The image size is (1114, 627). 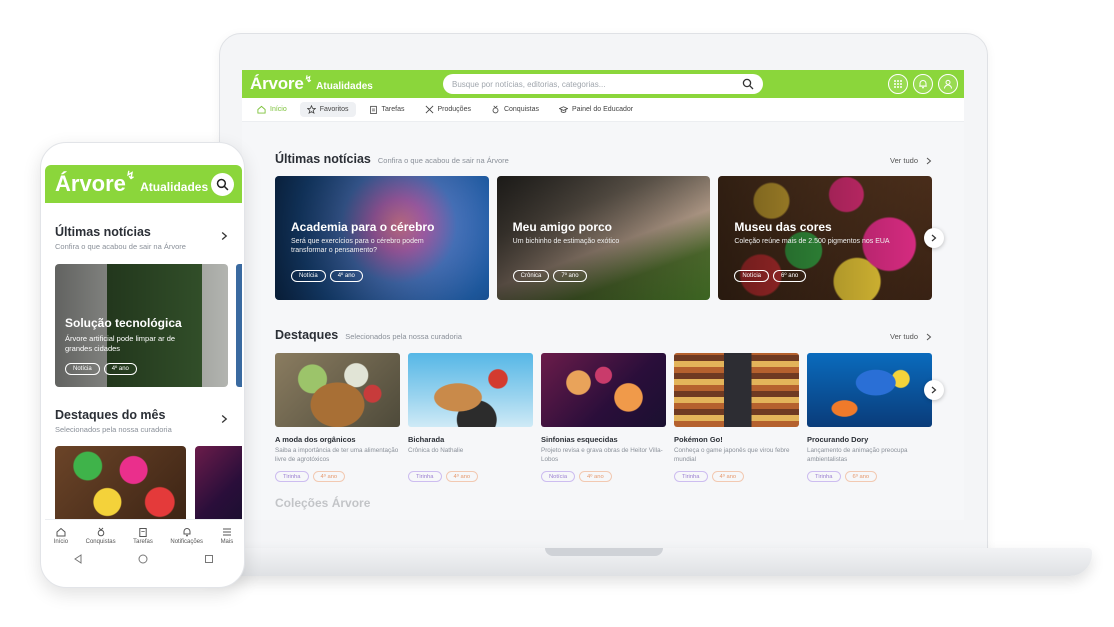 I want to click on collections-header: Coleções Árvore, so click(x=323, y=503).